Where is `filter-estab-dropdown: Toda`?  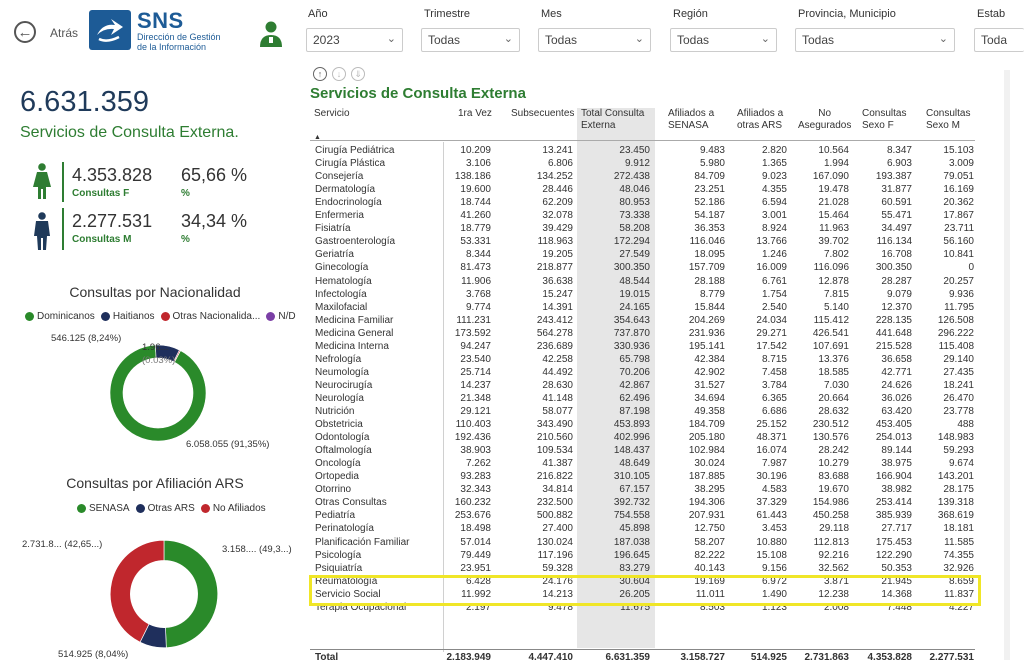 filter-estab-dropdown: Toda is located at coordinates (999, 40).